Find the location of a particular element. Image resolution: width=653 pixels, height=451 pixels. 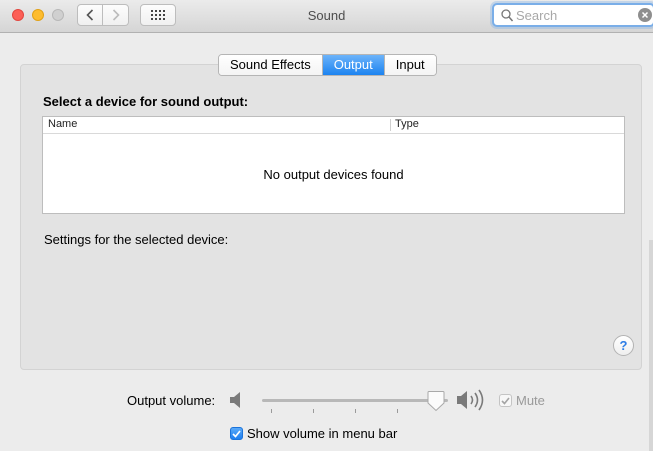

search-input is located at coordinates (572, 15).